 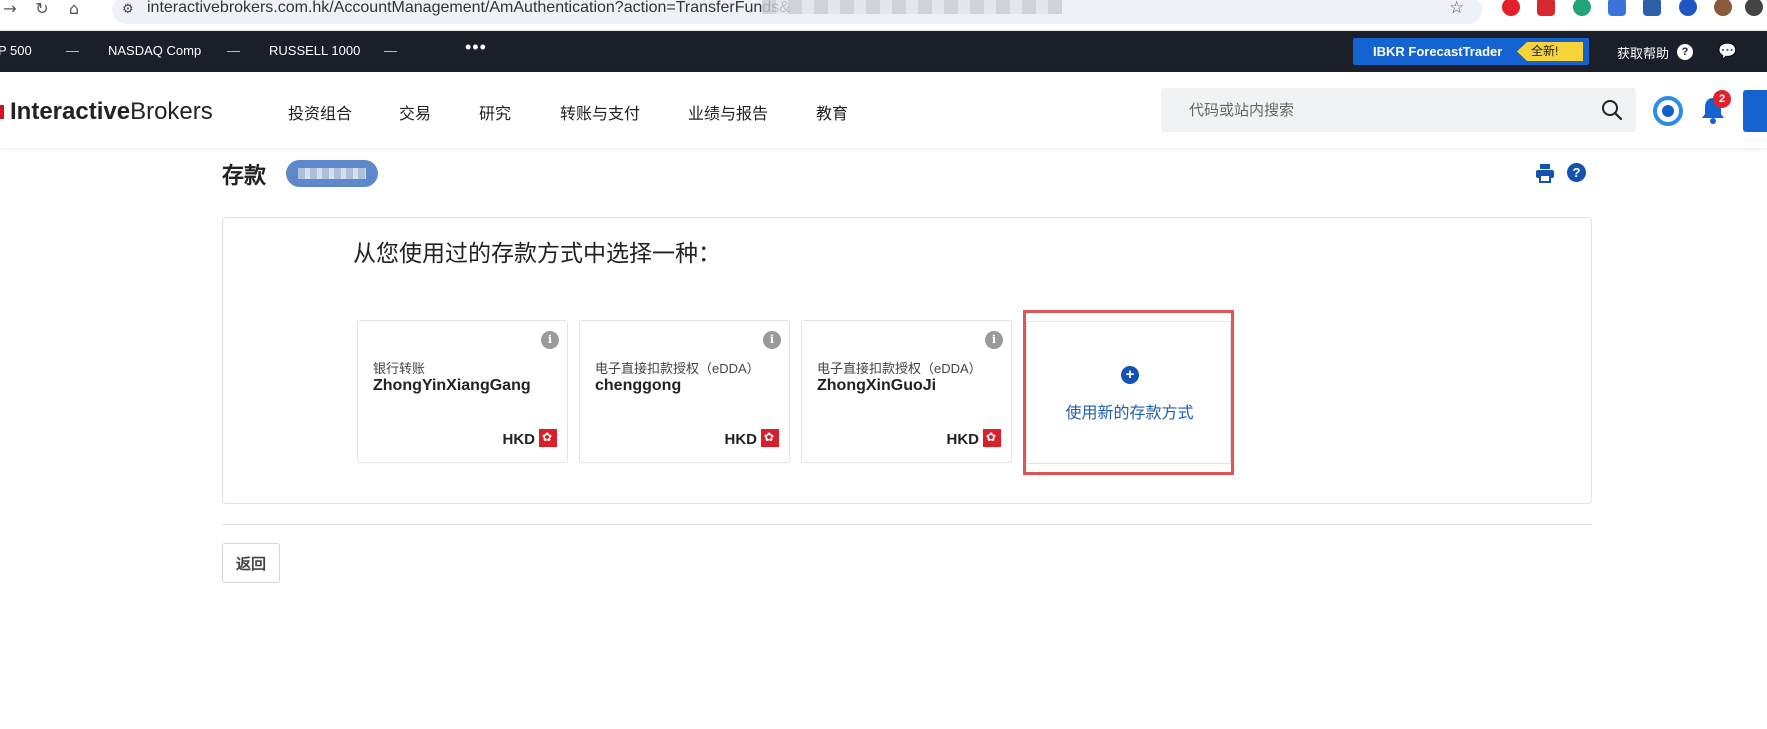 What do you see at coordinates (1727, 51) in the screenshot?
I see `chat-icon: 💬` at bounding box center [1727, 51].